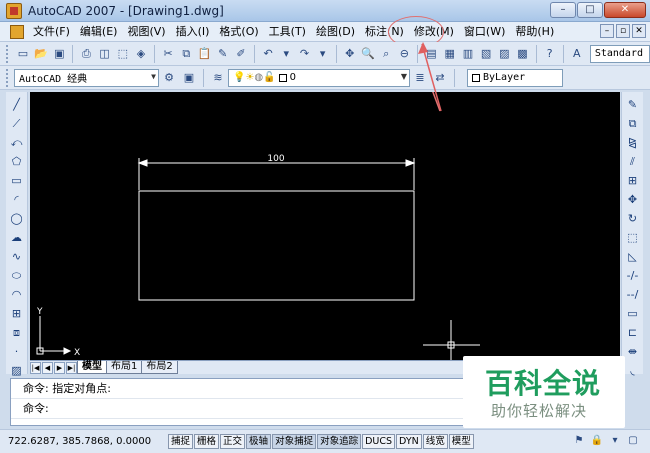  I want to click on spline-icon: ∿, so click(17, 256).